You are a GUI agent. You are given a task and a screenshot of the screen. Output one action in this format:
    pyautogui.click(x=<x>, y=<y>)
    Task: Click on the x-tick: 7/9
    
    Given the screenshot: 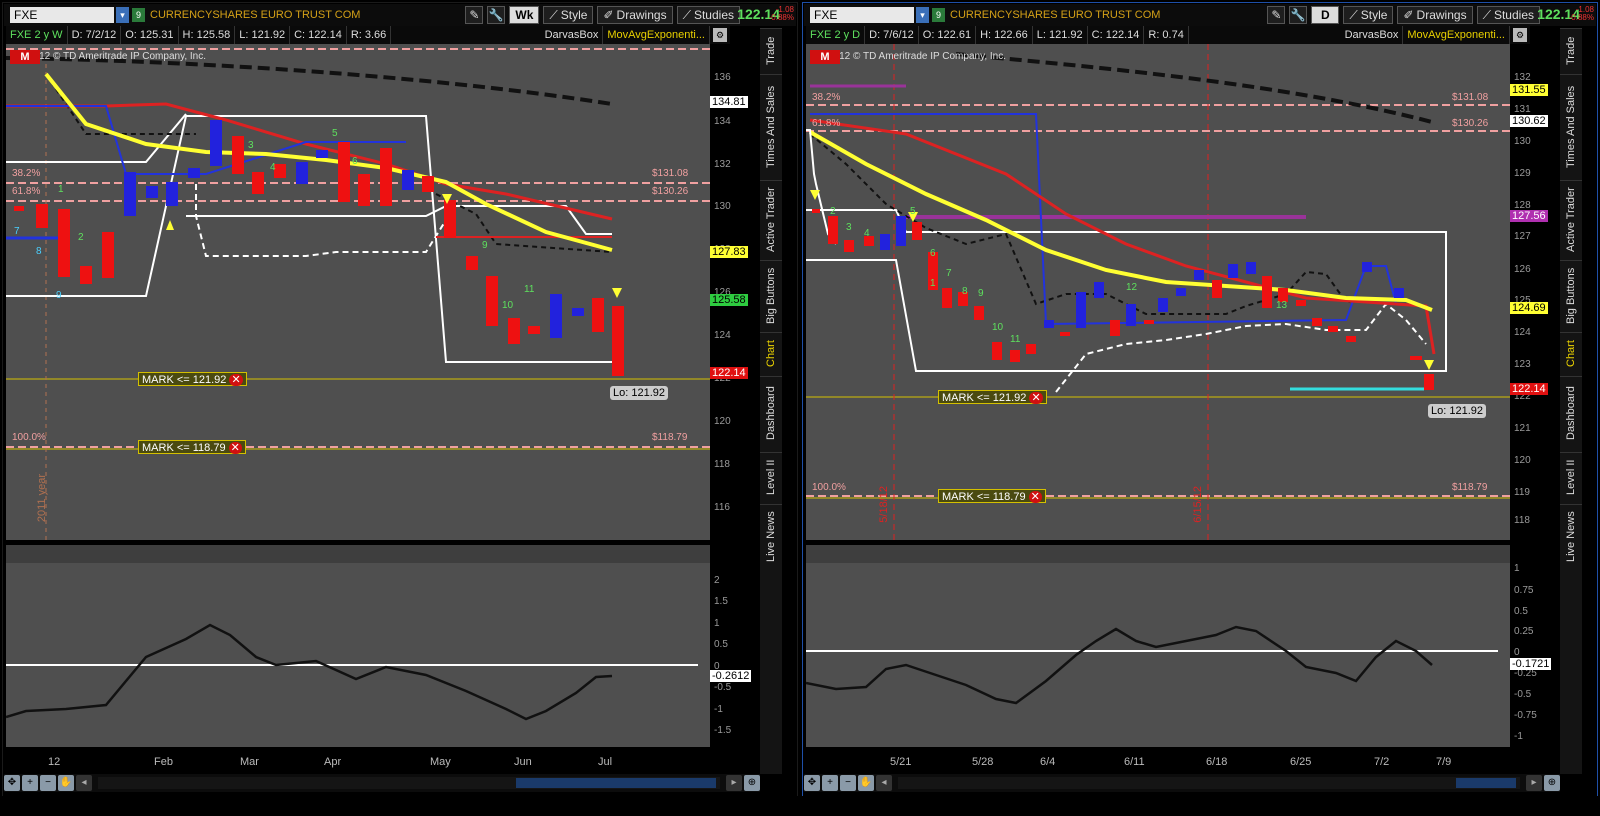 What is the action you would take?
    pyautogui.click(x=1444, y=762)
    